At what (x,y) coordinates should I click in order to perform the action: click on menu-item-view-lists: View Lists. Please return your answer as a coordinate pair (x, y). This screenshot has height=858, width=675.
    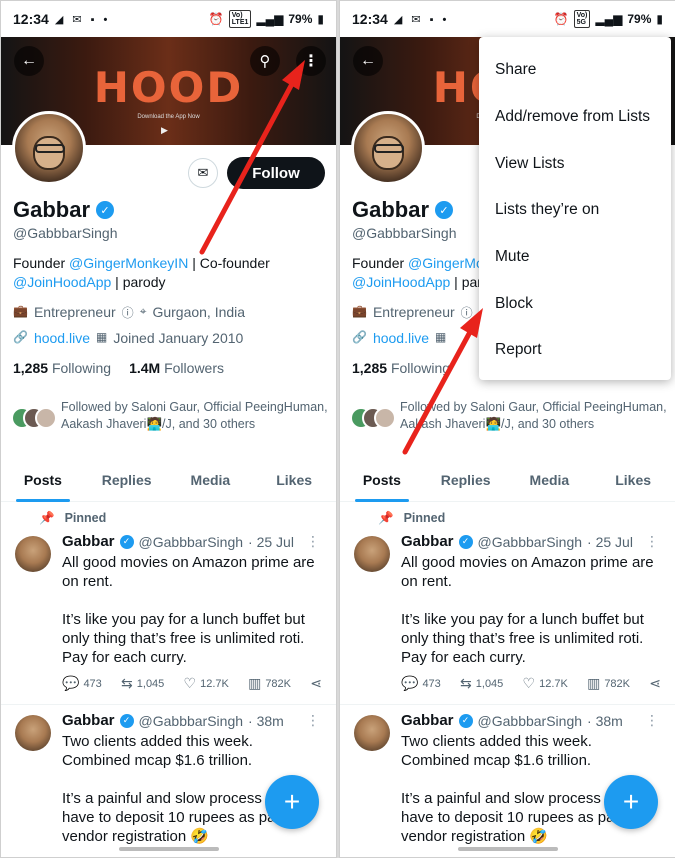
    Looking at the image, I should click on (575, 163).